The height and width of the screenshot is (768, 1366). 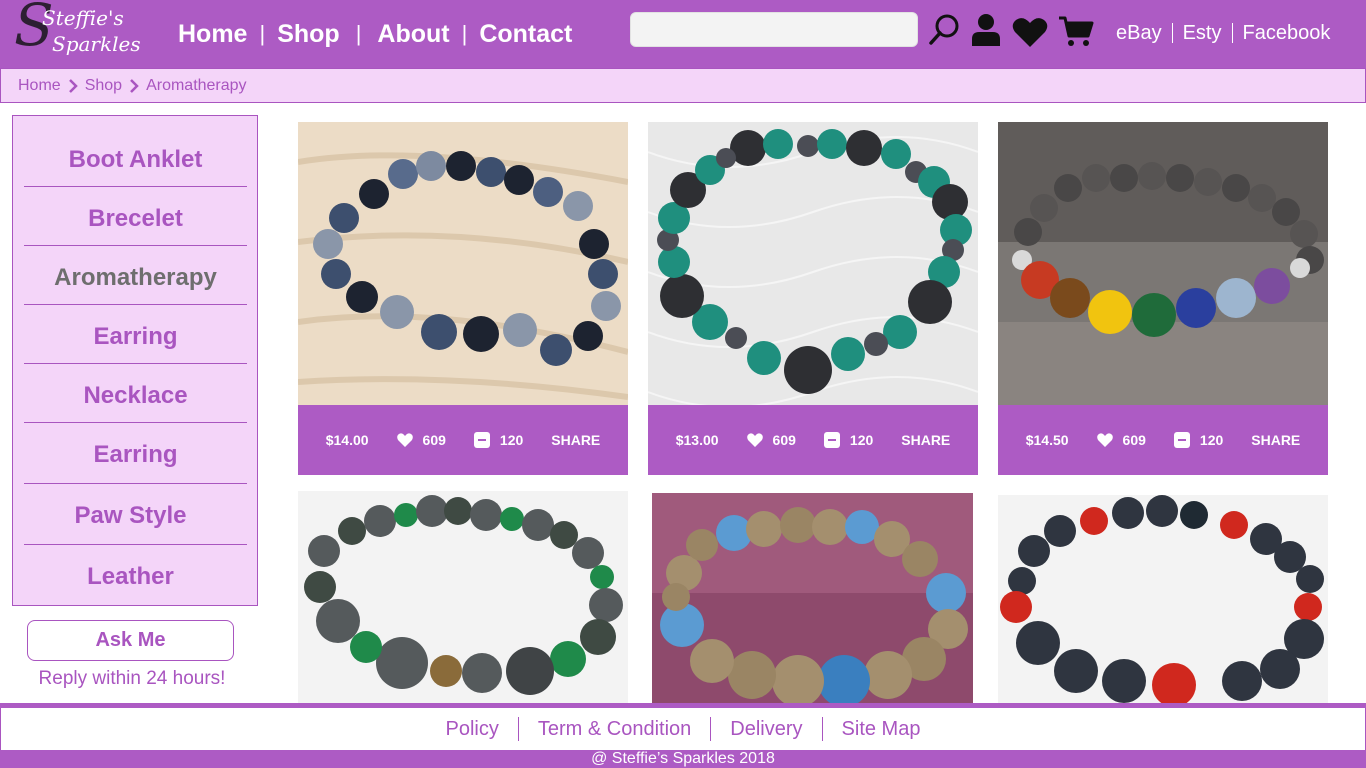 What do you see at coordinates (135, 160) in the screenshot?
I see `category-boot-anklet: Boot Anklet` at bounding box center [135, 160].